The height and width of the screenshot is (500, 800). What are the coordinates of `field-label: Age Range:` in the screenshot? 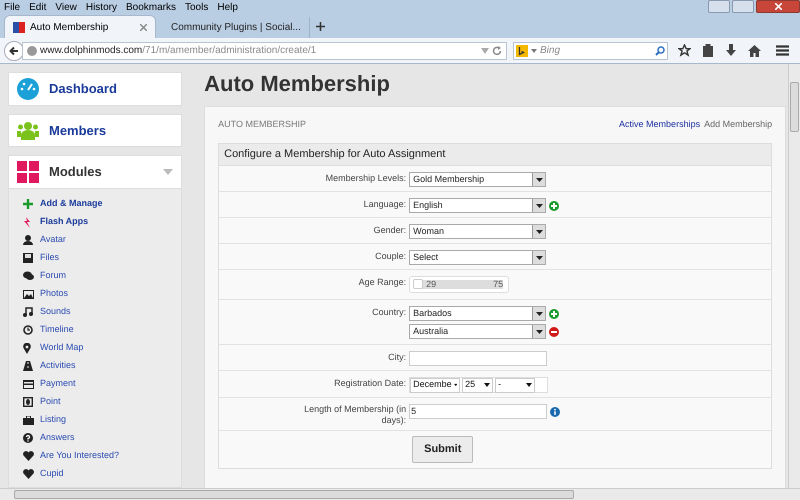 It's located at (383, 282).